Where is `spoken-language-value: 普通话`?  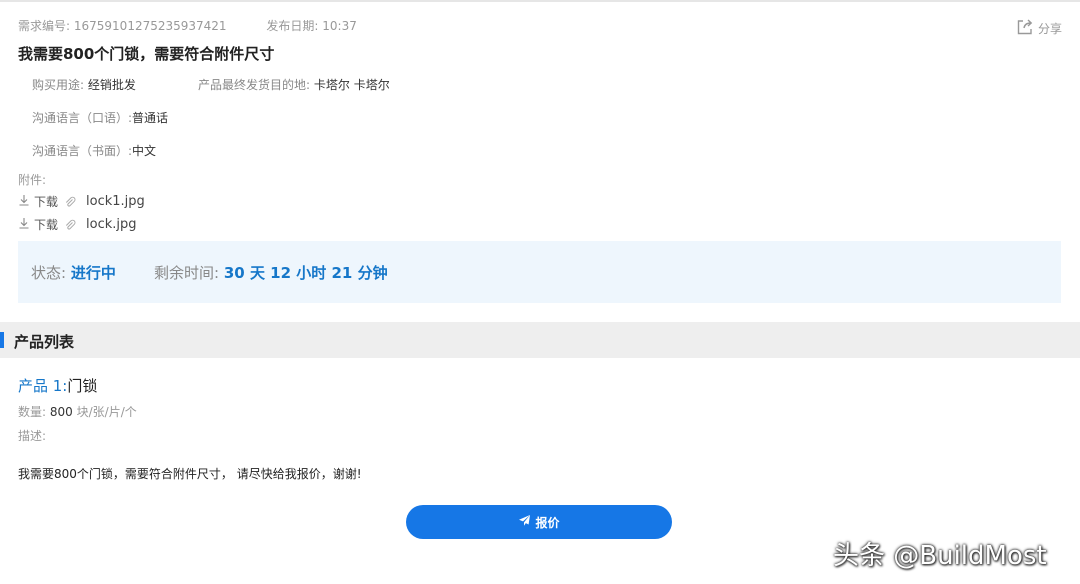
spoken-language-value: 普通话 is located at coordinates (150, 118).